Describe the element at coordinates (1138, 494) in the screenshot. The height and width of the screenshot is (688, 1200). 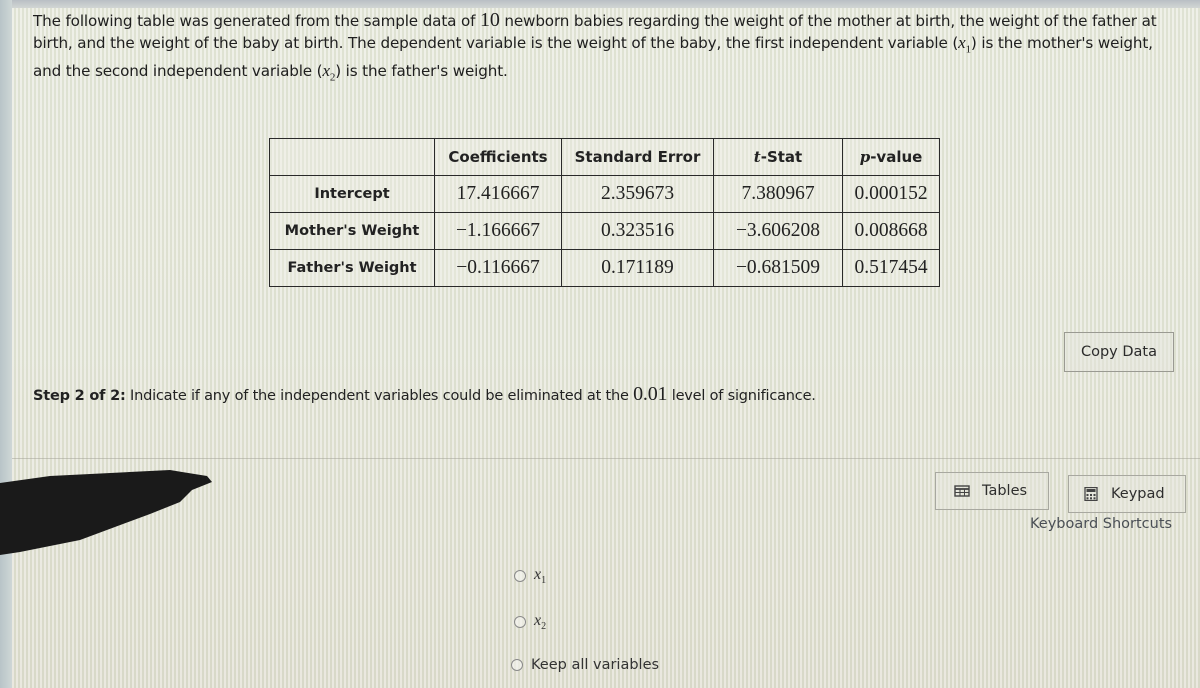
I see `keypad-label: Keypad` at that location.